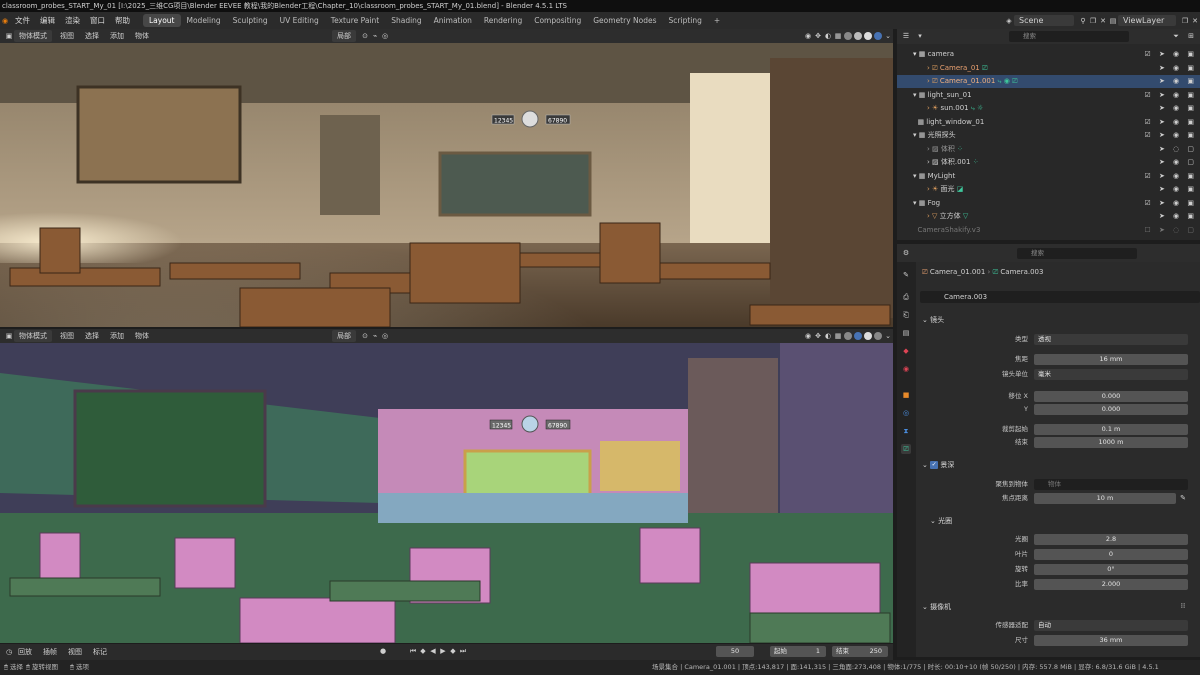 The width and height of the screenshot is (1200, 675). What do you see at coordinates (1083, 21) in the screenshot?
I see `pin-icon: ⚲` at bounding box center [1083, 21].